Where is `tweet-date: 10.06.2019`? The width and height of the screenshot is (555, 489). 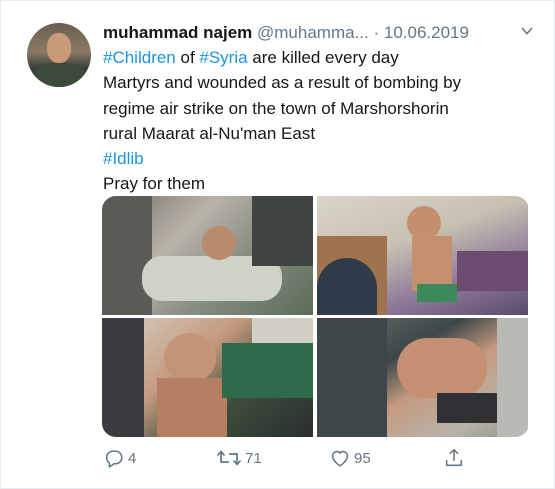 tweet-date: 10.06.2019 is located at coordinates (426, 32).